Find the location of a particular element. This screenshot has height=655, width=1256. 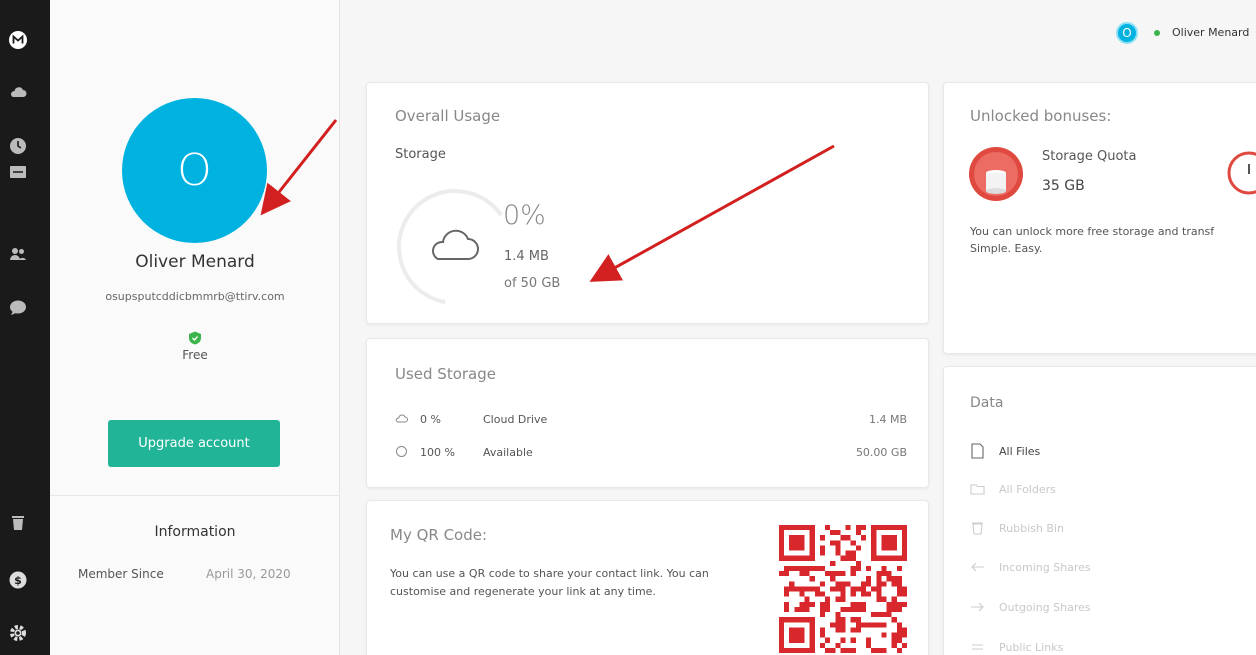

icon-rail: $ is located at coordinates (25, 327).